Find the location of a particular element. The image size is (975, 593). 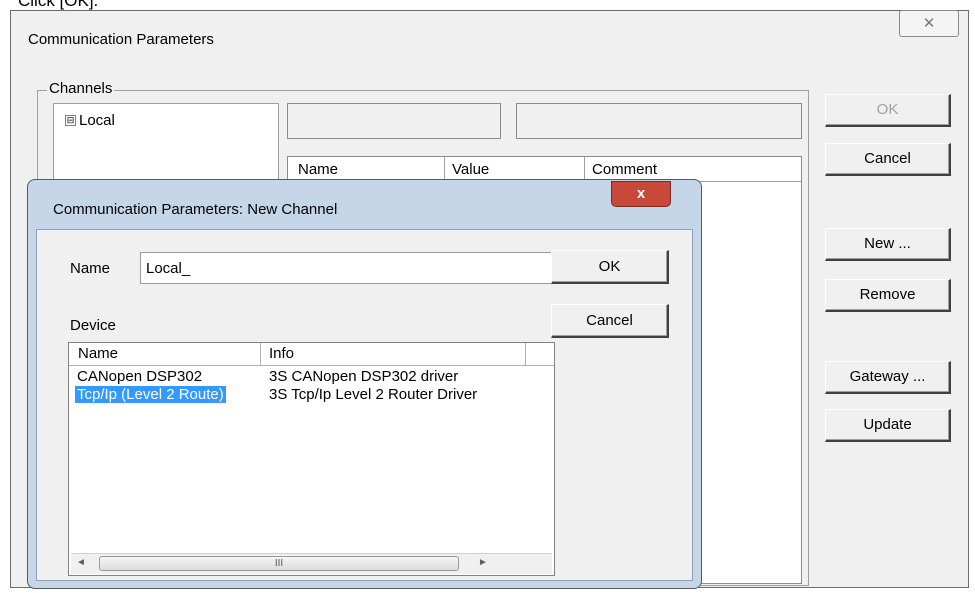

ok-button-label: OK is located at coordinates (887, 109).